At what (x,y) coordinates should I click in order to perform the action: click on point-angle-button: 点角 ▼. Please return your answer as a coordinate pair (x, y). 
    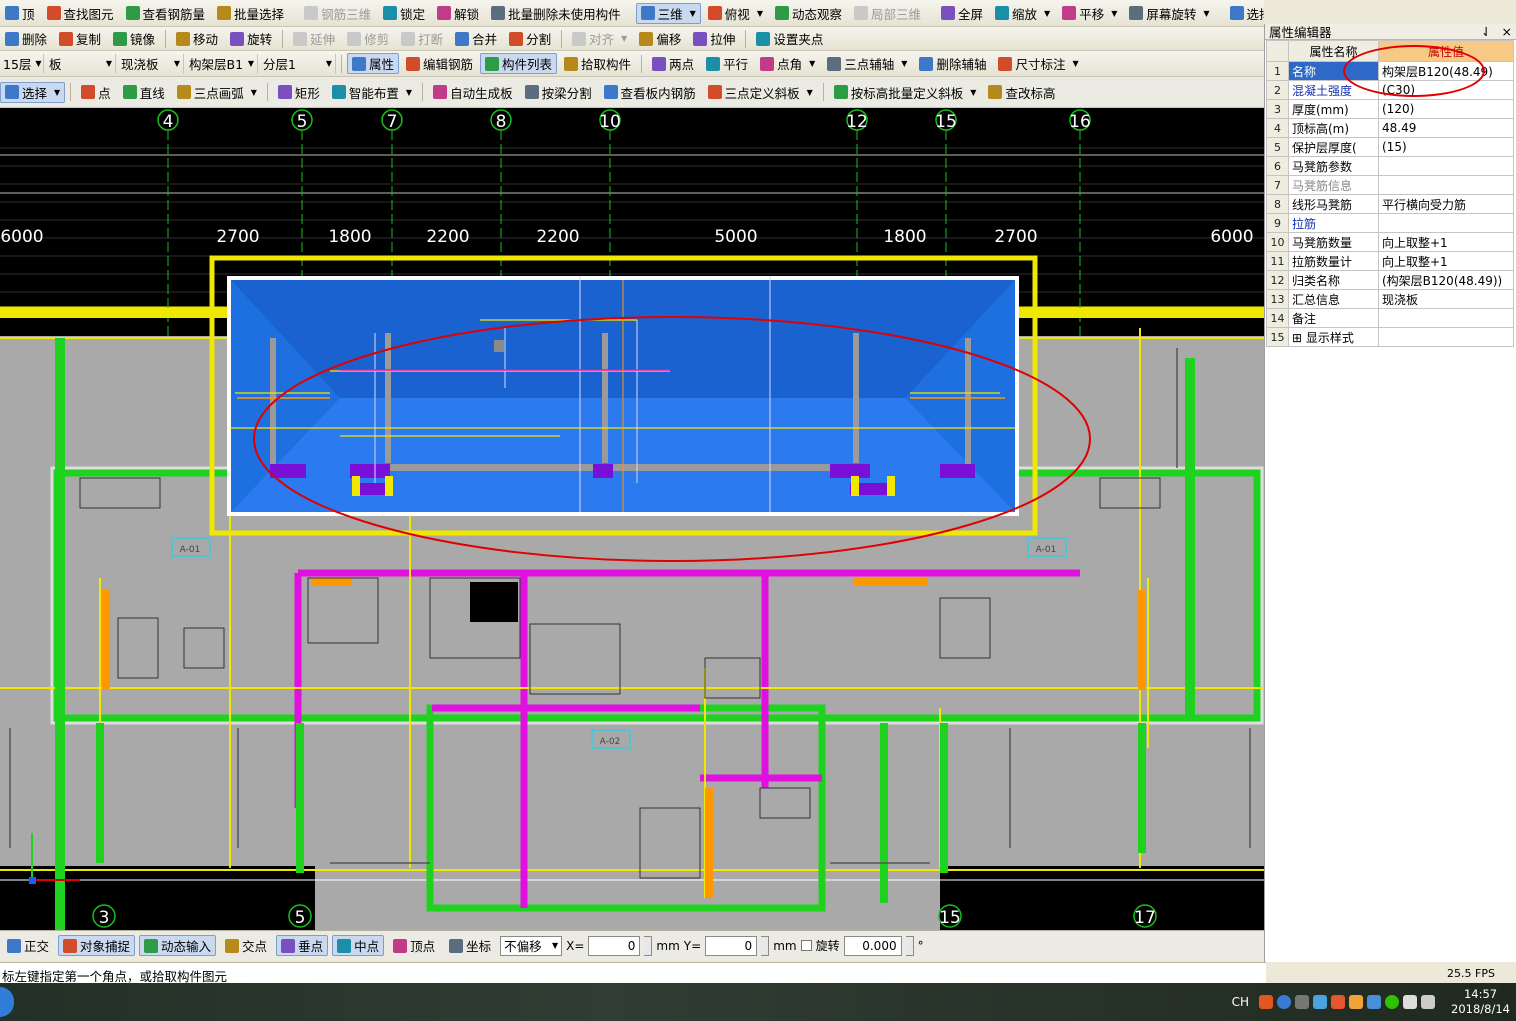
    Looking at the image, I should click on (787, 63).